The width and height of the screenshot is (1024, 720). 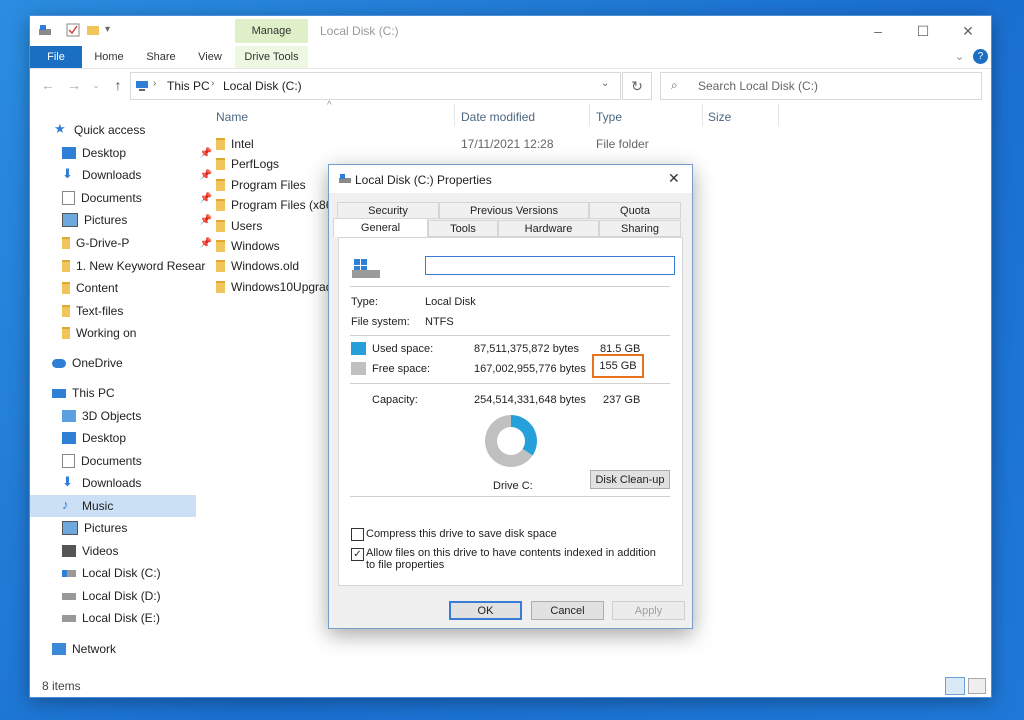 I want to click on sidebar-item-g-drive: G-Drive-P 📌, so click(x=137, y=243).